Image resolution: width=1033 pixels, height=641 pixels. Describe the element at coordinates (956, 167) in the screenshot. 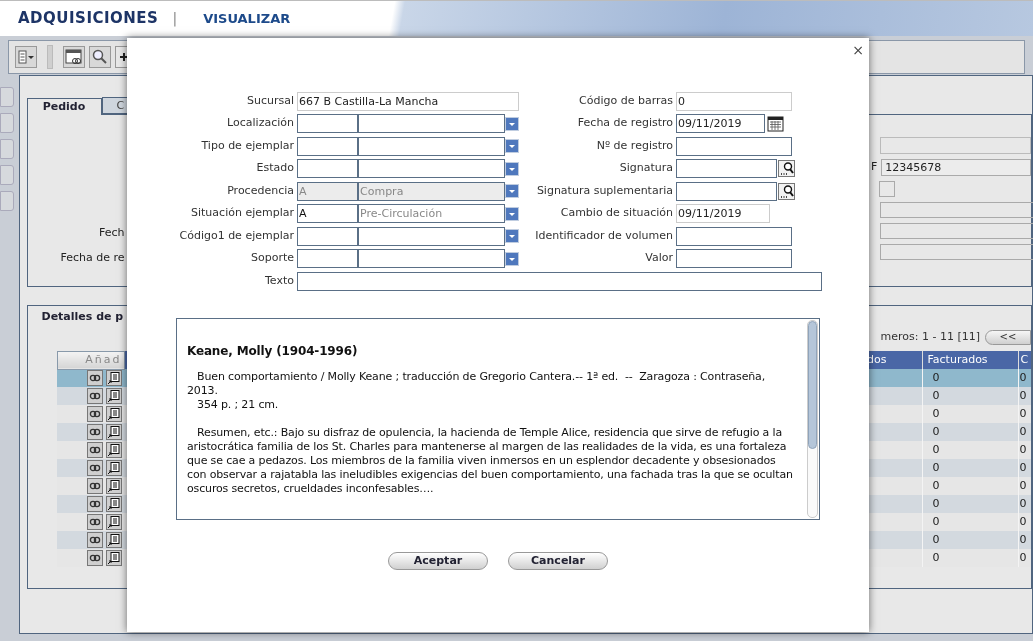

I see `input-field: 12345678` at that location.